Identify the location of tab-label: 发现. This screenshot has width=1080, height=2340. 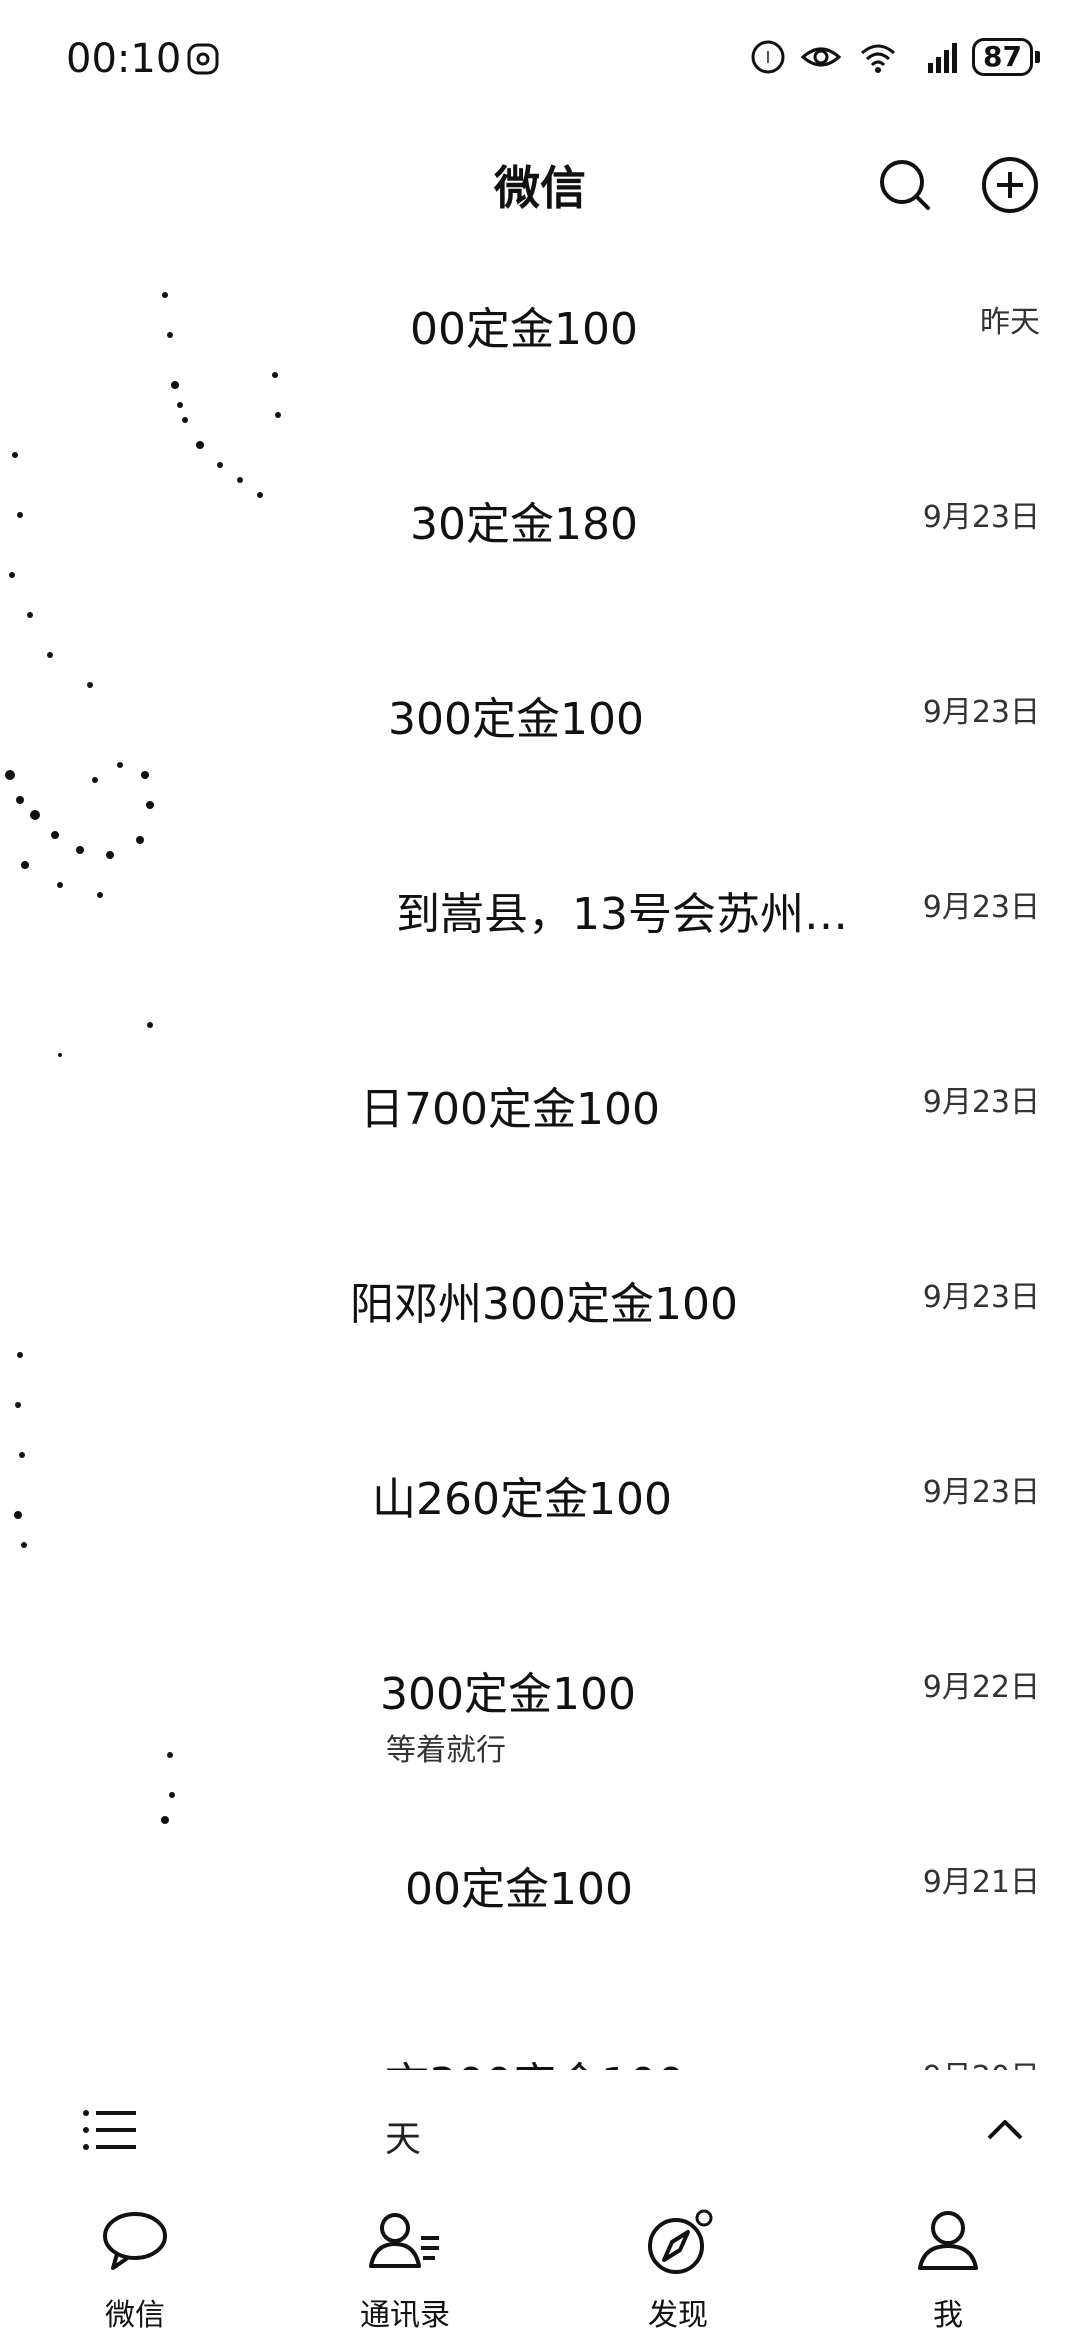
(678, 2315).